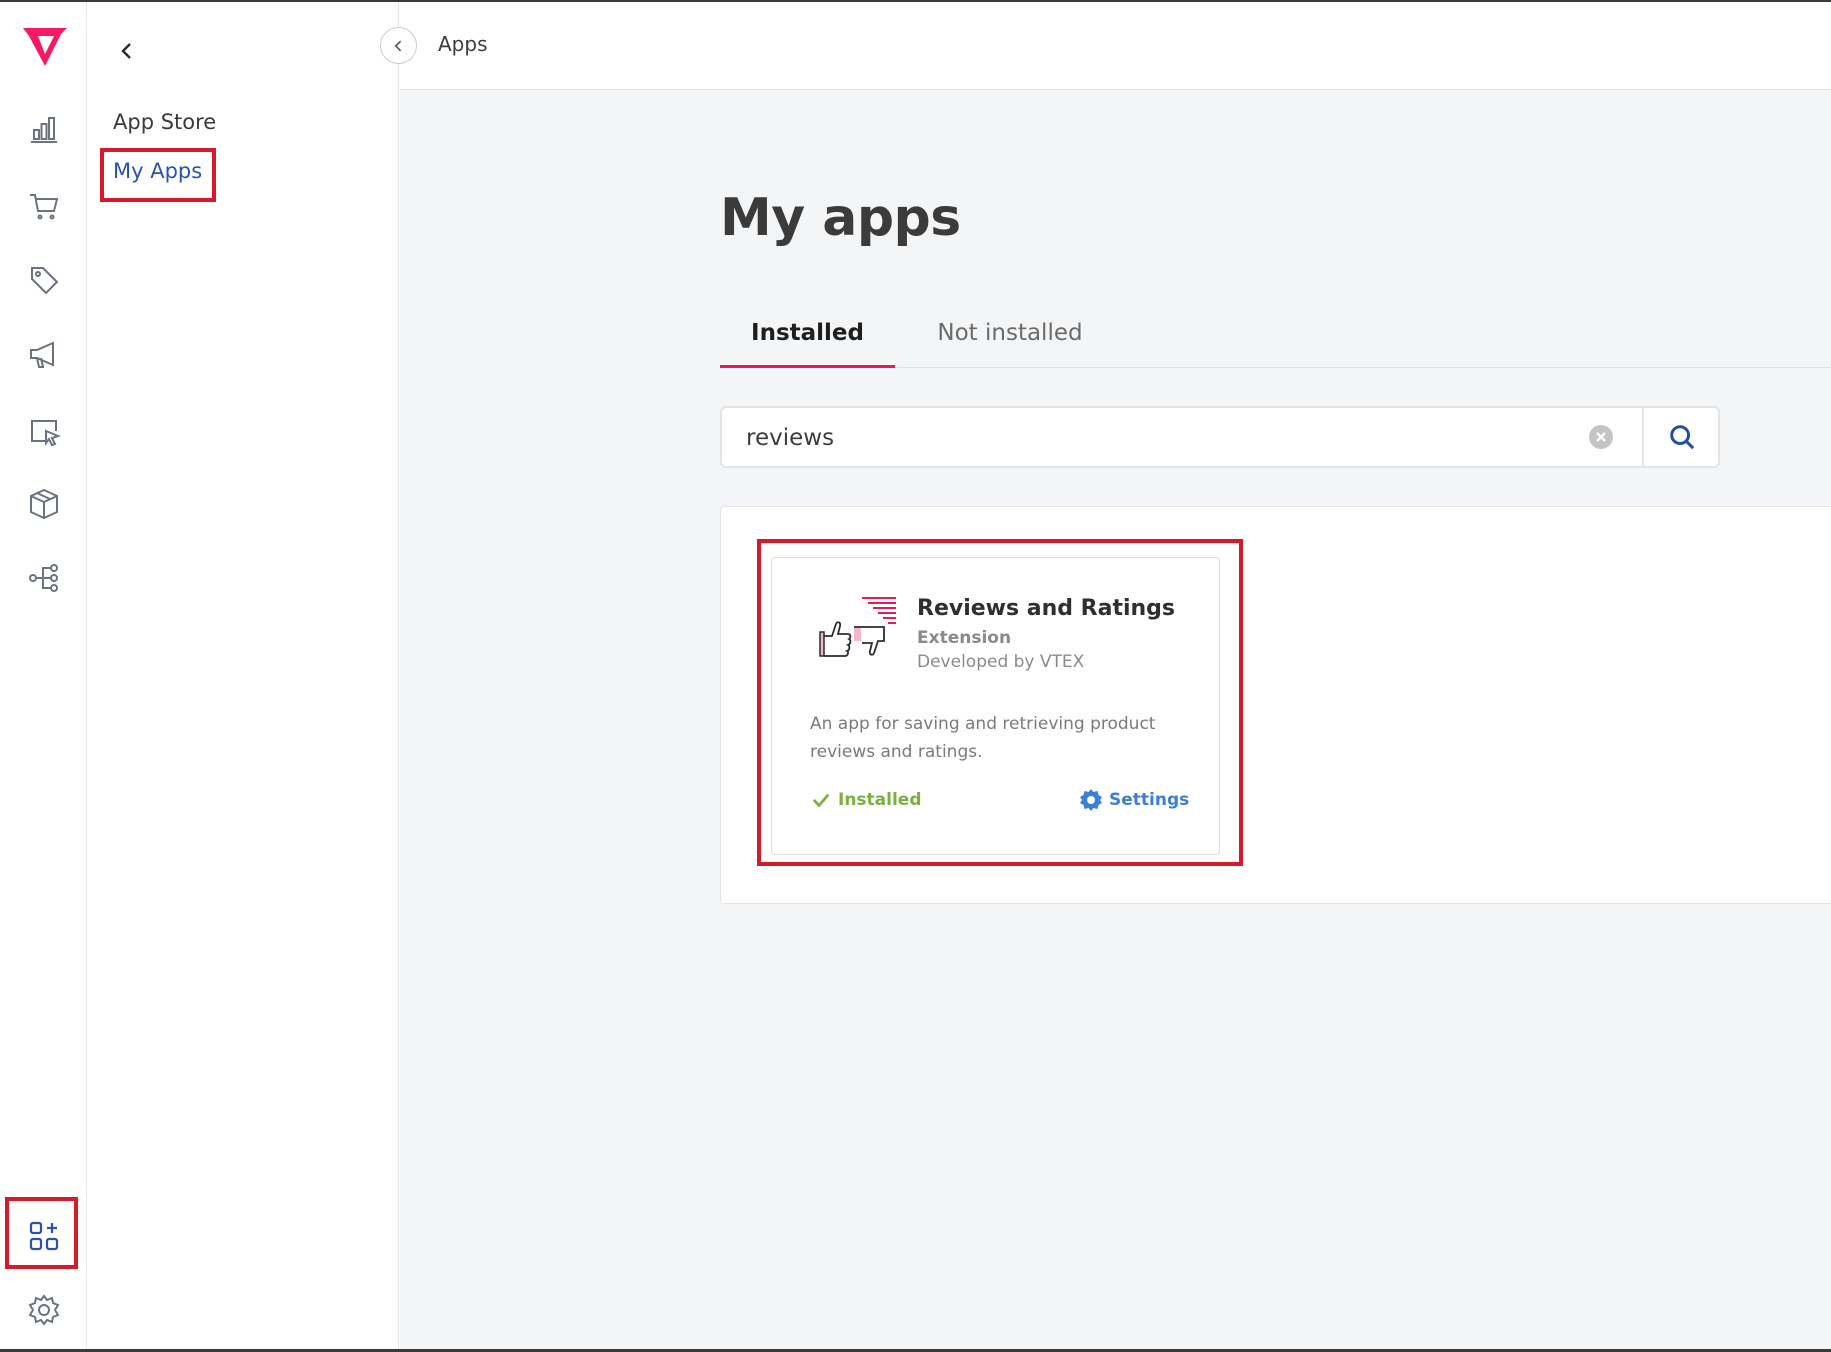  I want to click on nav-item-app-store: App Store, so click(164, 122).